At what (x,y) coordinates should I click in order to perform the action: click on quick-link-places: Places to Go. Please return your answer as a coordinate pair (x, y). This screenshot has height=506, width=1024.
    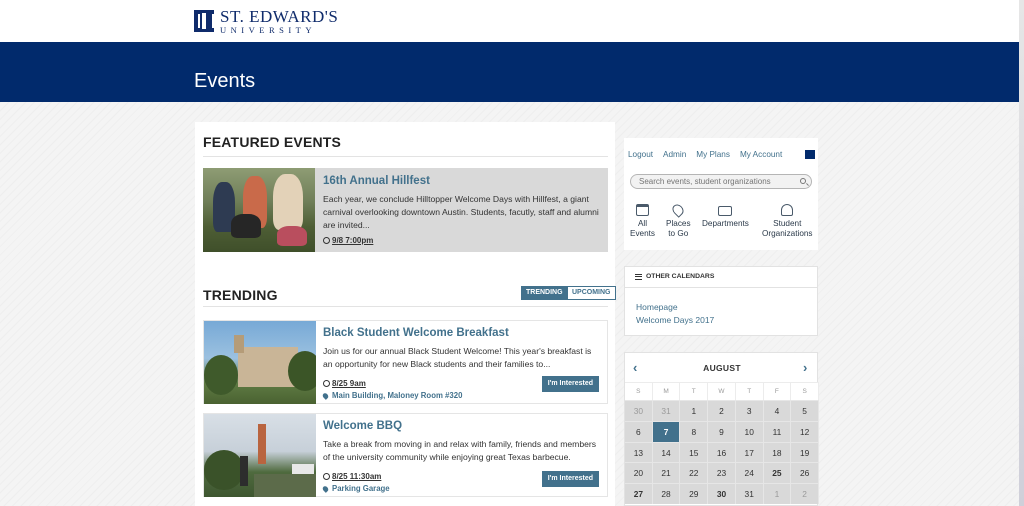
    Looking at the image, I should click on (678, 220).